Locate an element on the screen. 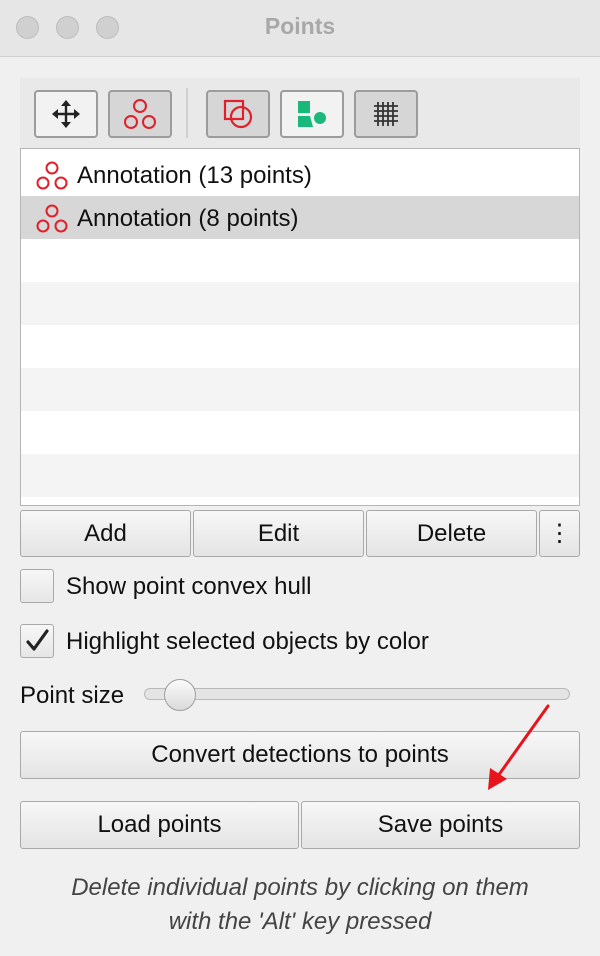 Image resolution: width=600 pixels, height=956 pixels. point-size-label: Point size is located at coordinates (72, 695).